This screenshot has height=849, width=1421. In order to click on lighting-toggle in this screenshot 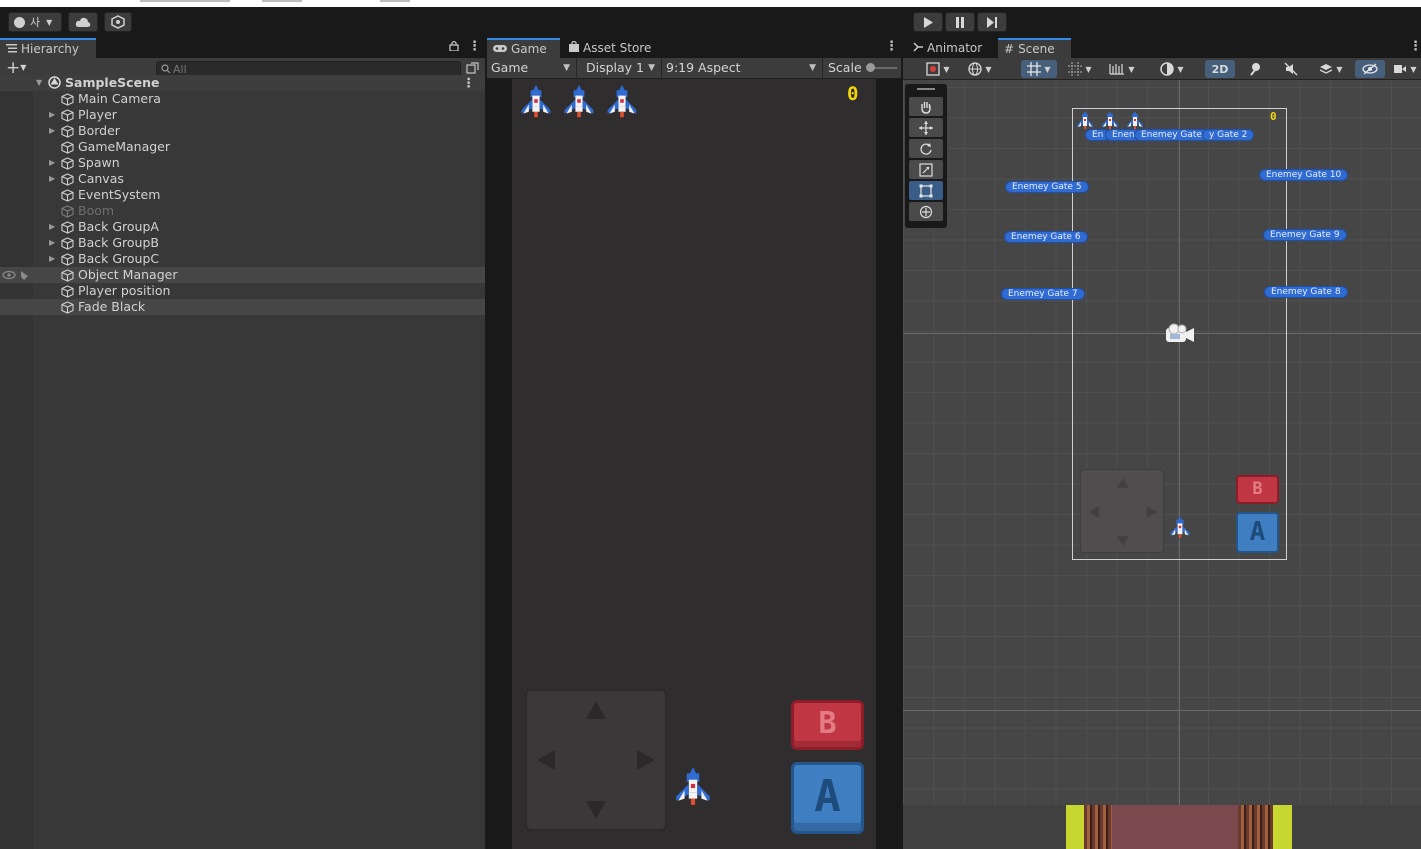, I will do `click(1255, 69)`.